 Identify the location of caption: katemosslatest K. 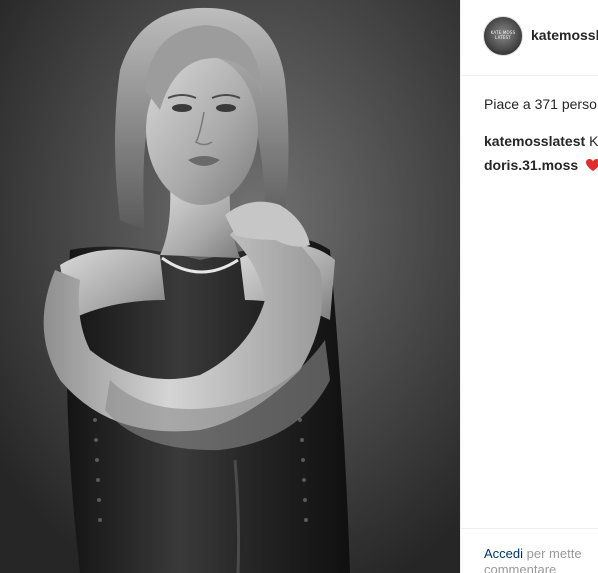
(541, 141).